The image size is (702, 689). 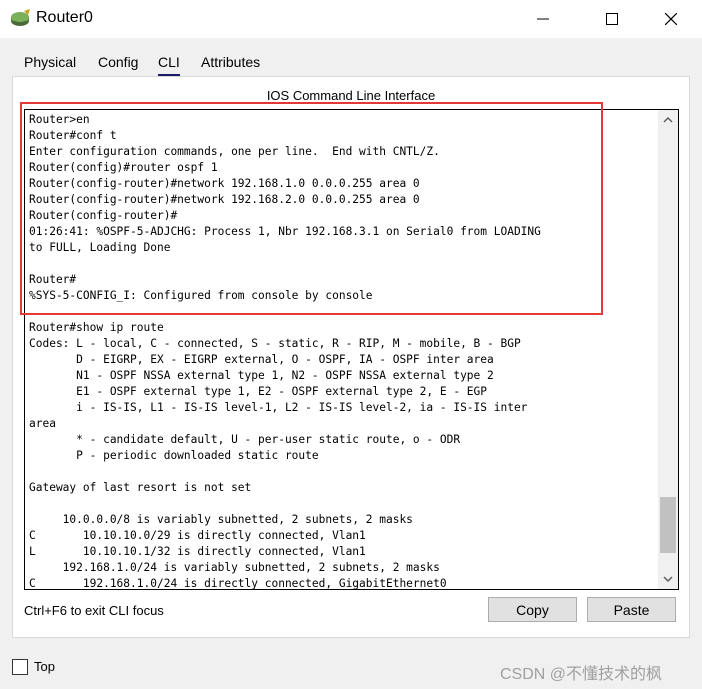 What do you see at coordinates (53, 279) in the screenshot?
I see `console-line: Router#` at bounding box center [53, 279].